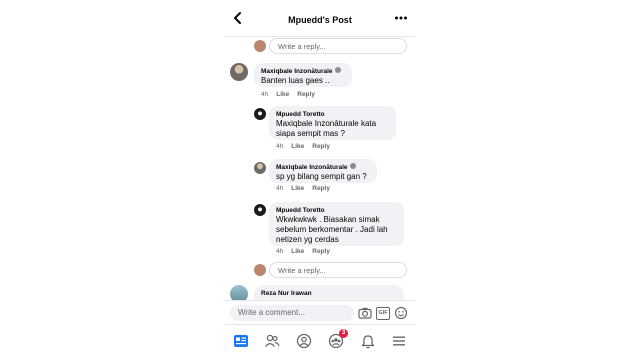 This screenshot has width=640, height=360. I want to click on friends-icon, so click(272, 341).